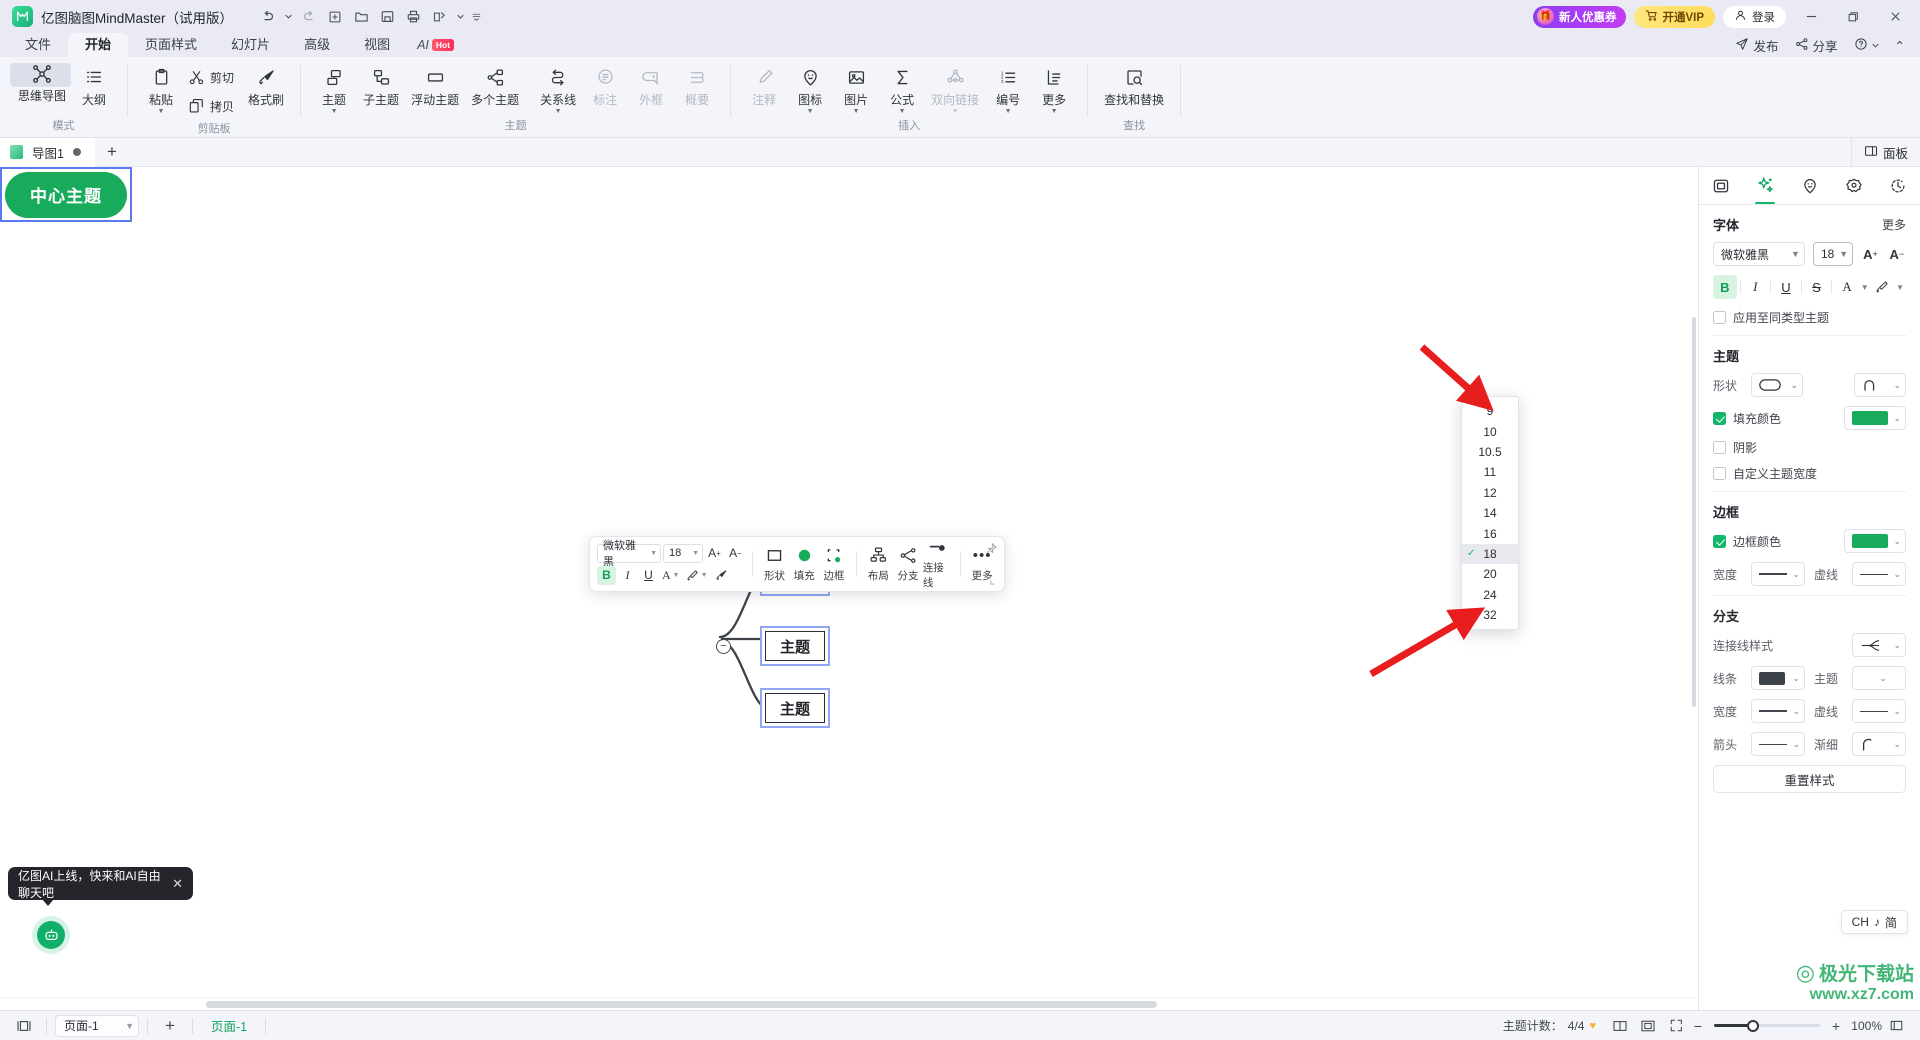  Describe the element at coordinates (377, 45) in the screenshot. I see `menu-tab-view: 视图` at that location.